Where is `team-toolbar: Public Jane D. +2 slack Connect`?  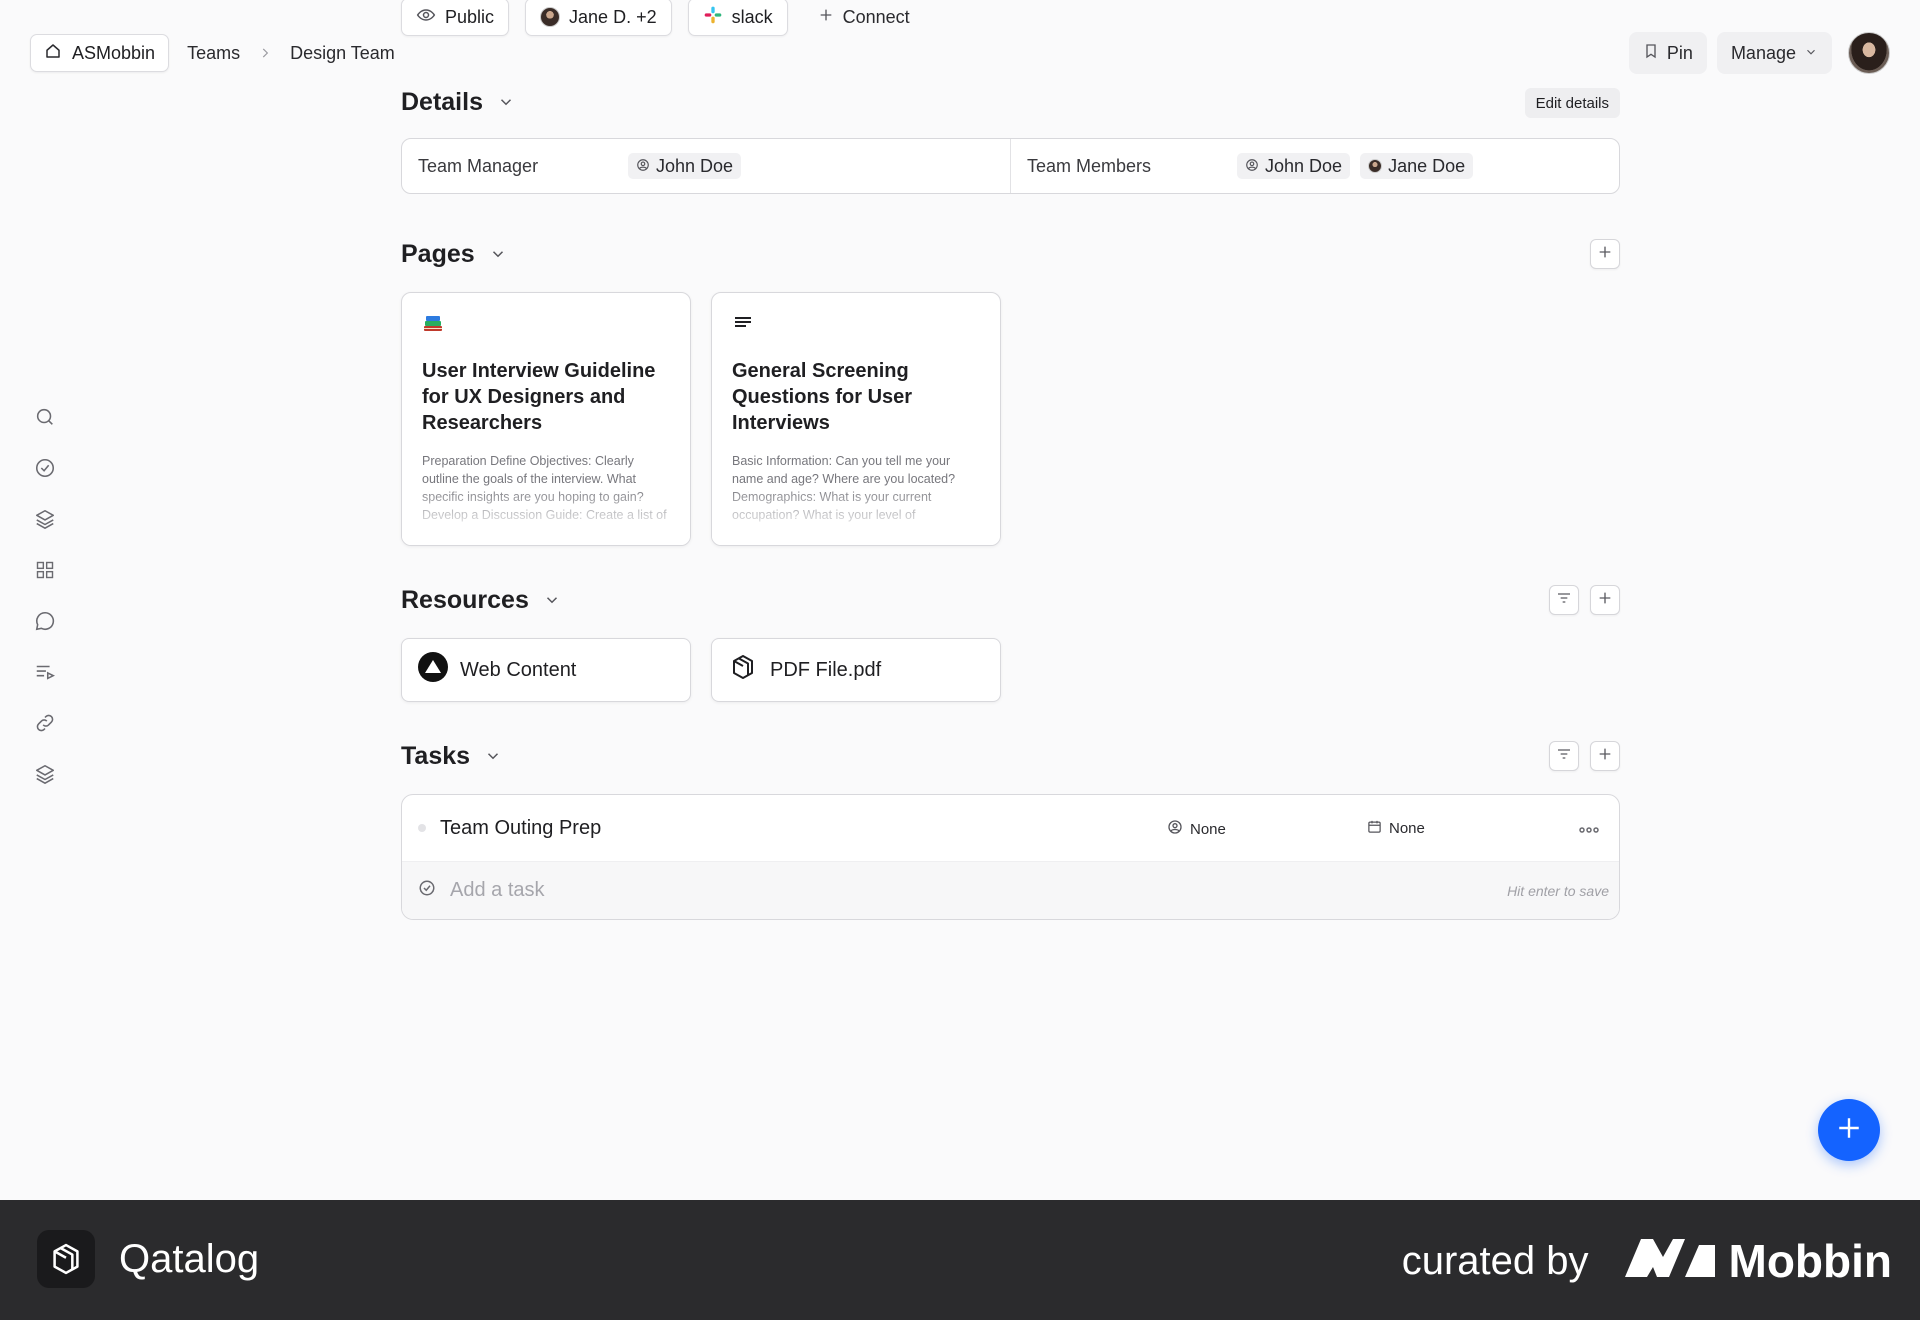
team-toolbar: Public Jane D. +2 slack Connect is located at coordinates (662, 18).